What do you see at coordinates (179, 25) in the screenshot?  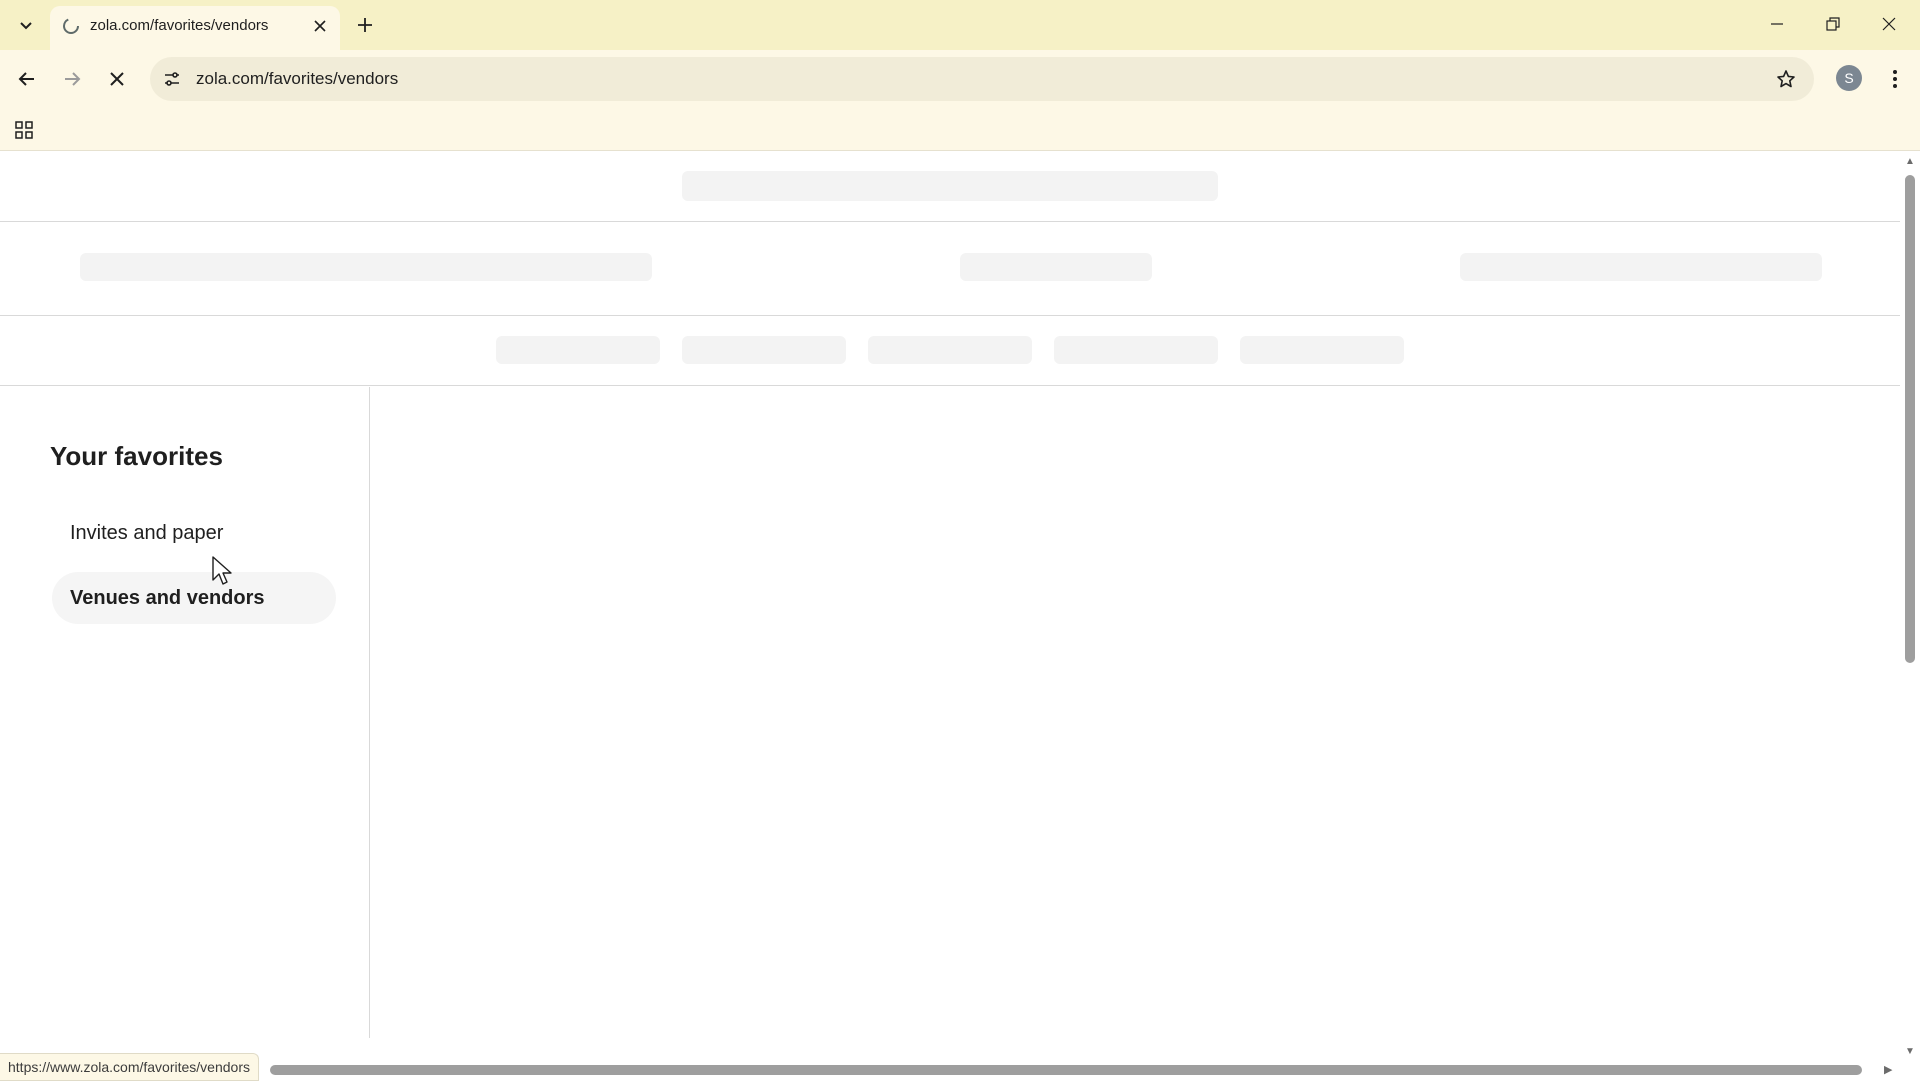 I see `tab-title: zola.com/favorites/vendors` at bounding box center [179, 25].